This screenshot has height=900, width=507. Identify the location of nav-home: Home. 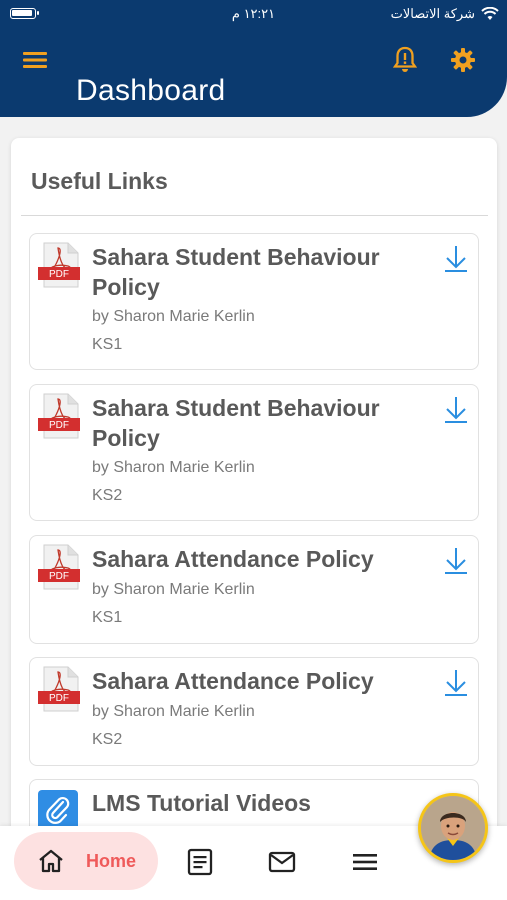
(86, 861).